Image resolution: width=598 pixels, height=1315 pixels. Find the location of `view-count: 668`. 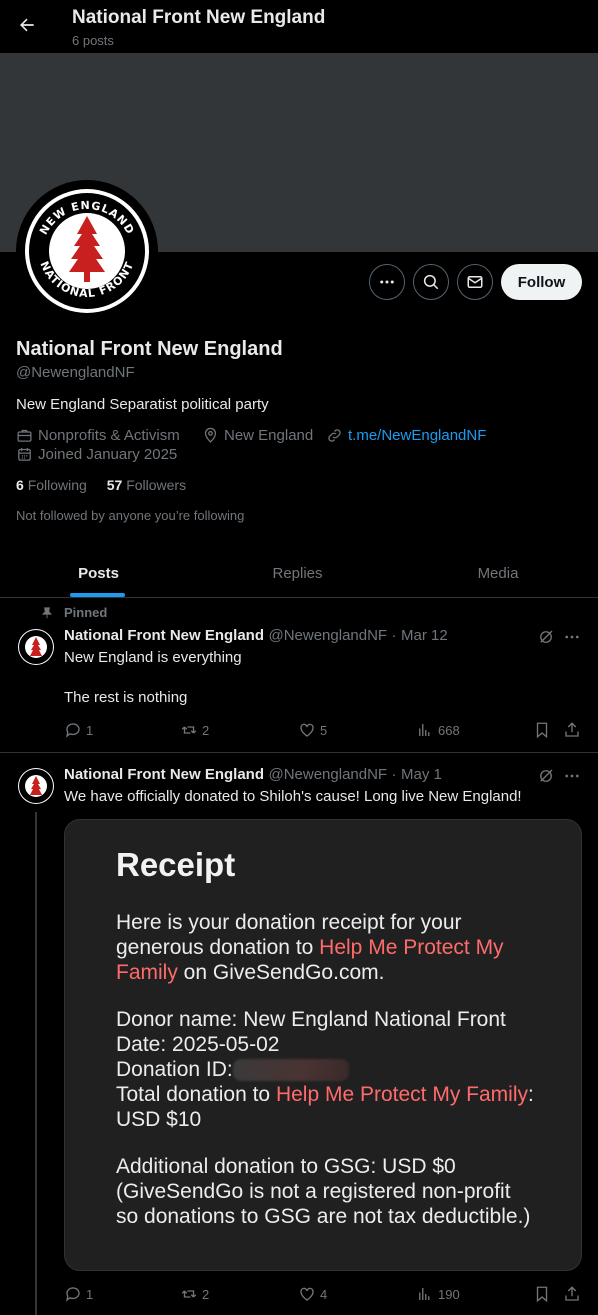

view-count: 668 is located at coordinates (449, 730).